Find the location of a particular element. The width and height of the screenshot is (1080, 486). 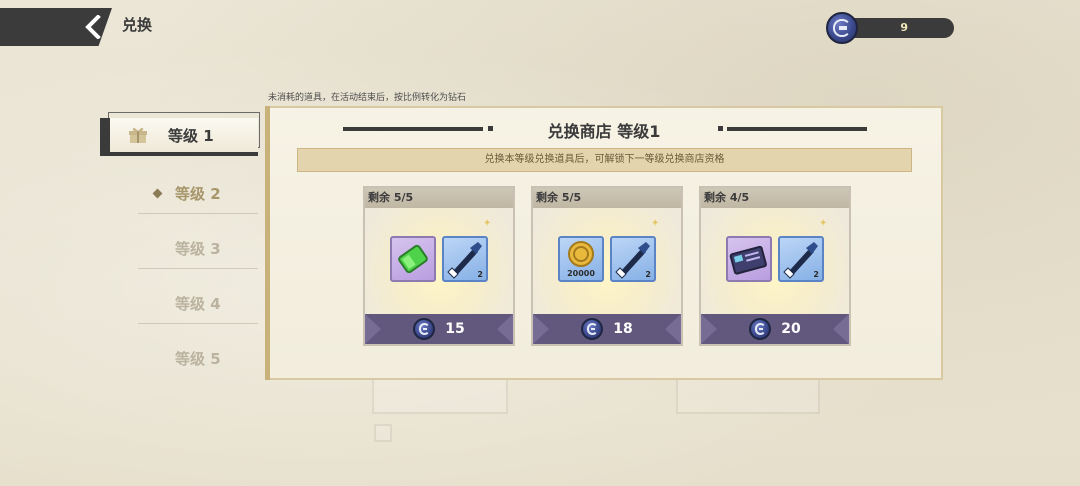

shop-card: 剩余 4/5 ✦ 2 20 is located at coordinates (775, 266).